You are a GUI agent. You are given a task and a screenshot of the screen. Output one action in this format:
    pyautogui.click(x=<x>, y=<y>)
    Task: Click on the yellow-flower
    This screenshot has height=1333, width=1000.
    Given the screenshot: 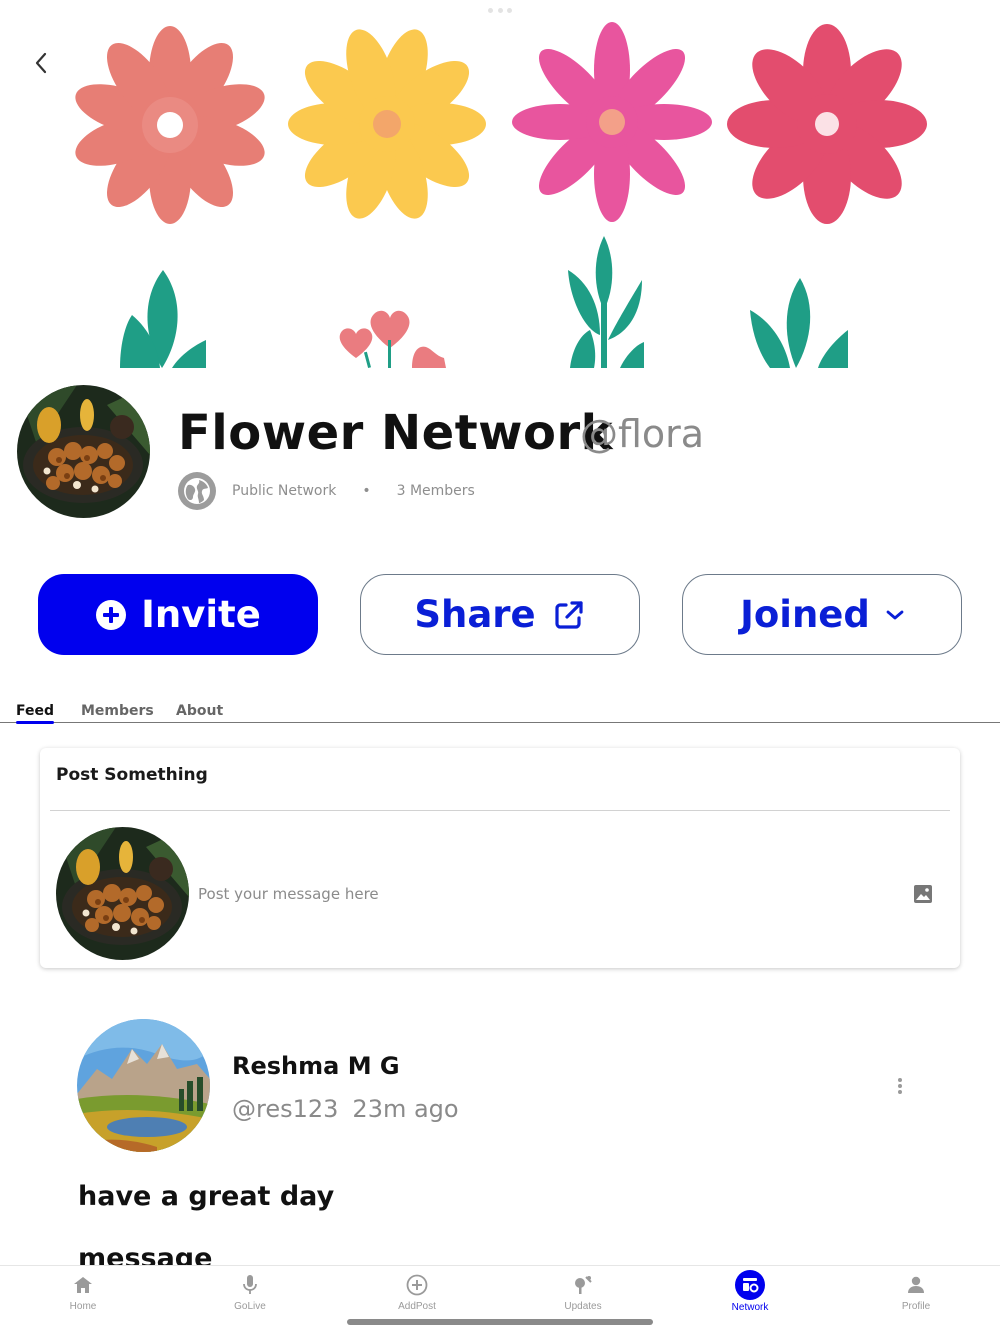 What is the action you would take?
    pyautogui.click(x=387, y=124)
    